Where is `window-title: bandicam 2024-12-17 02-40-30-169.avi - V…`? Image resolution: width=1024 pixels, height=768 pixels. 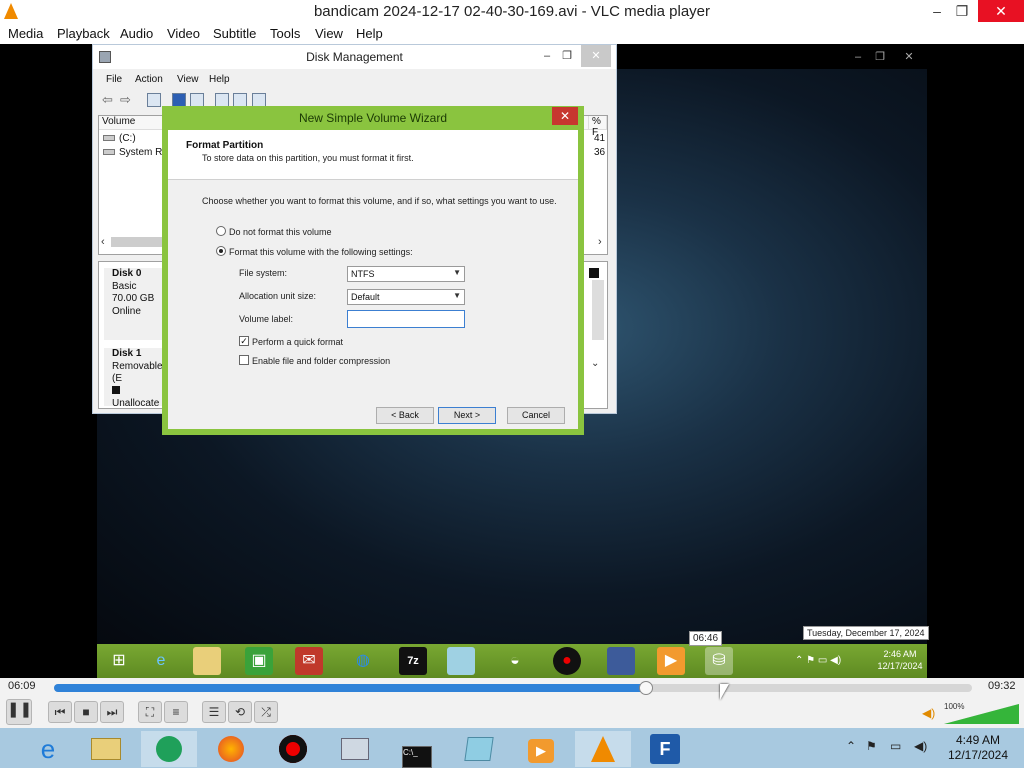
window-title: bandicam 2024-12-17 02-40-30-169.avi - V… is located at coordinates (512, 11).